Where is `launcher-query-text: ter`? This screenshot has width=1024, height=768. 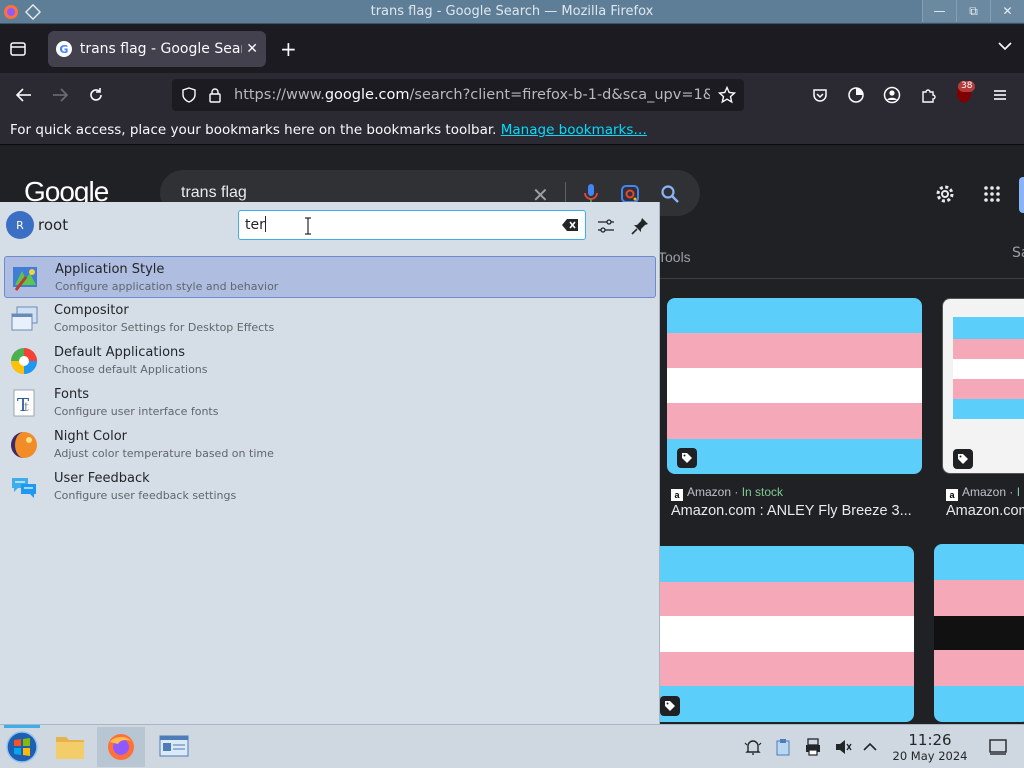 launcher-query-text: ter is located at coordinates (255, 225).